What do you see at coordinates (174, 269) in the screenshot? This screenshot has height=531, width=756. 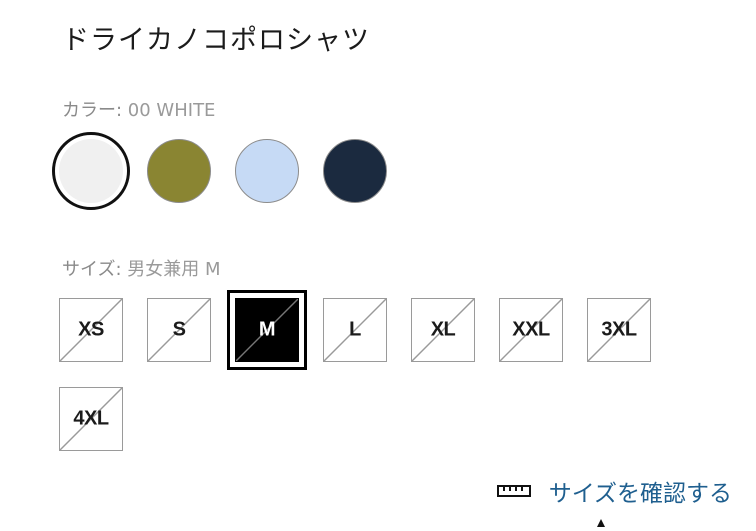 I see `size-selected-value: 男女兼用 M` at bounding box center [174, 269].